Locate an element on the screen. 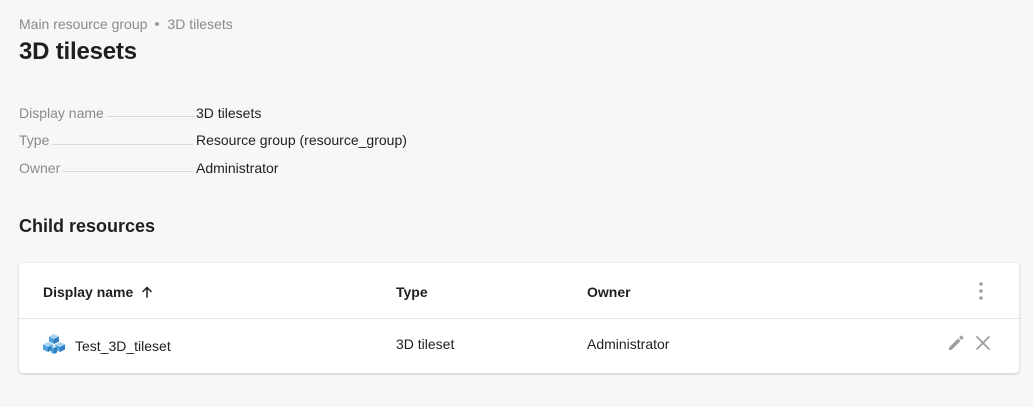  child-resources-title: Child resources is located at coordinates (87, 226).